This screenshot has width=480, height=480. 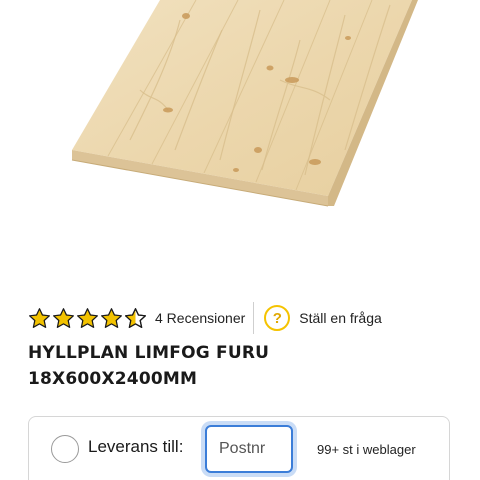 I want to click on delivery-option-card: Leverans till: 99+ st i weblager, so click(x=239, y=448).